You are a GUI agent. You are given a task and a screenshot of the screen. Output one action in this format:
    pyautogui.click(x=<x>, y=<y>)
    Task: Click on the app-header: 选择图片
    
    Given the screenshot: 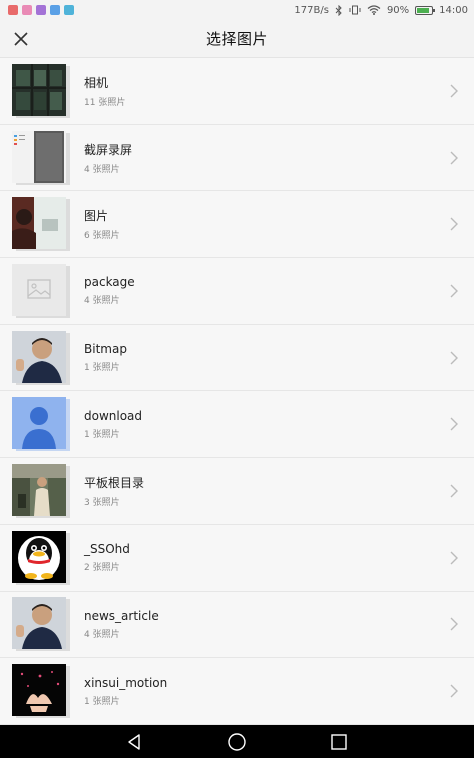 What is the action you would take?
    pyautogui.click(x=237, y=39)
    